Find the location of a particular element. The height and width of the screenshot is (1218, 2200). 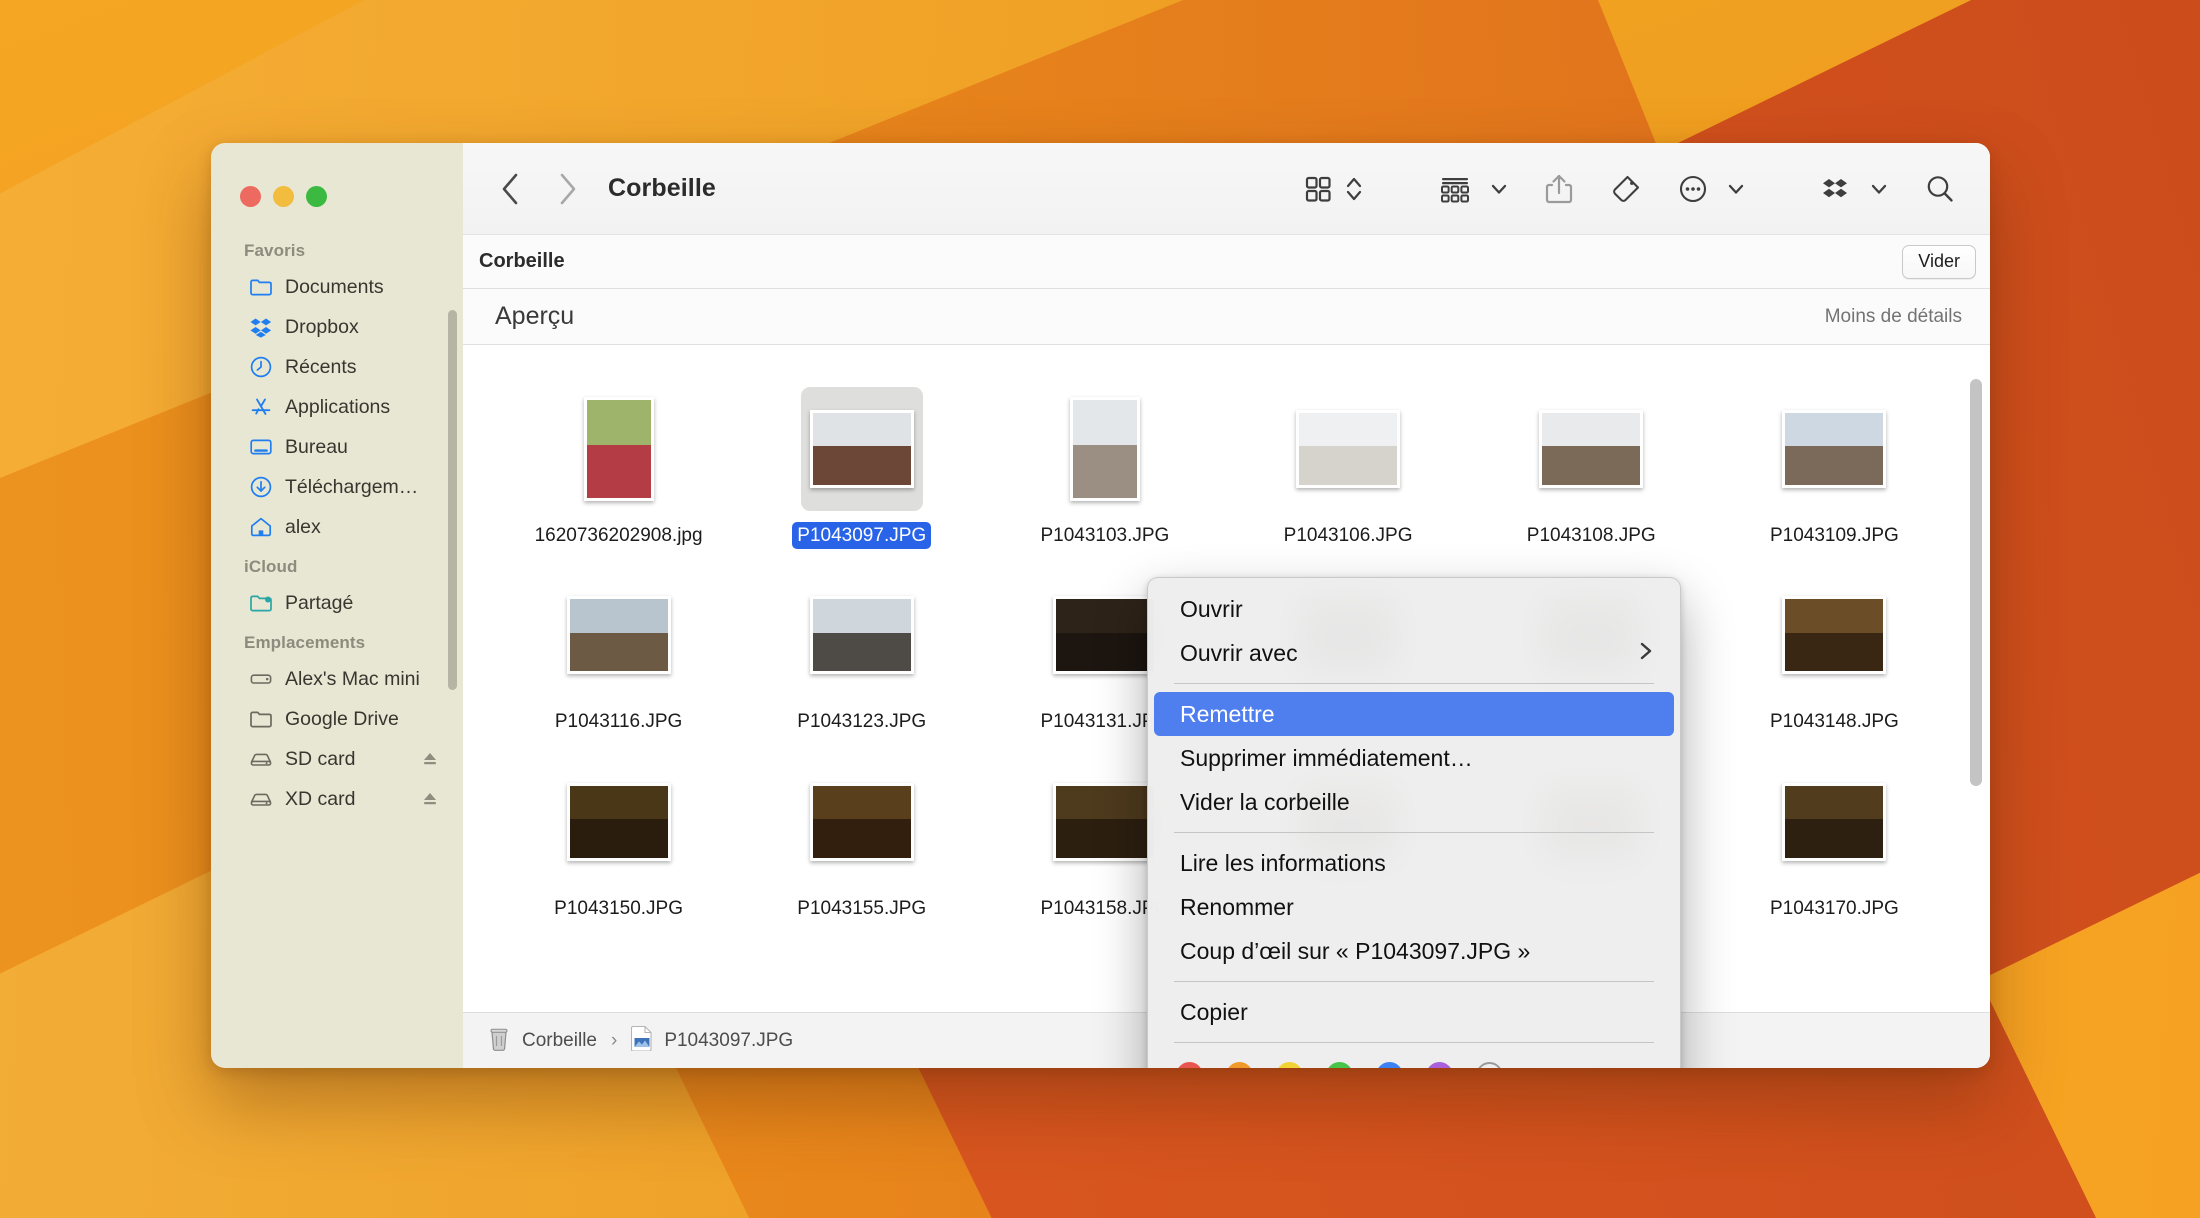

mac-mini-icon is located at coordinates (261, 679).